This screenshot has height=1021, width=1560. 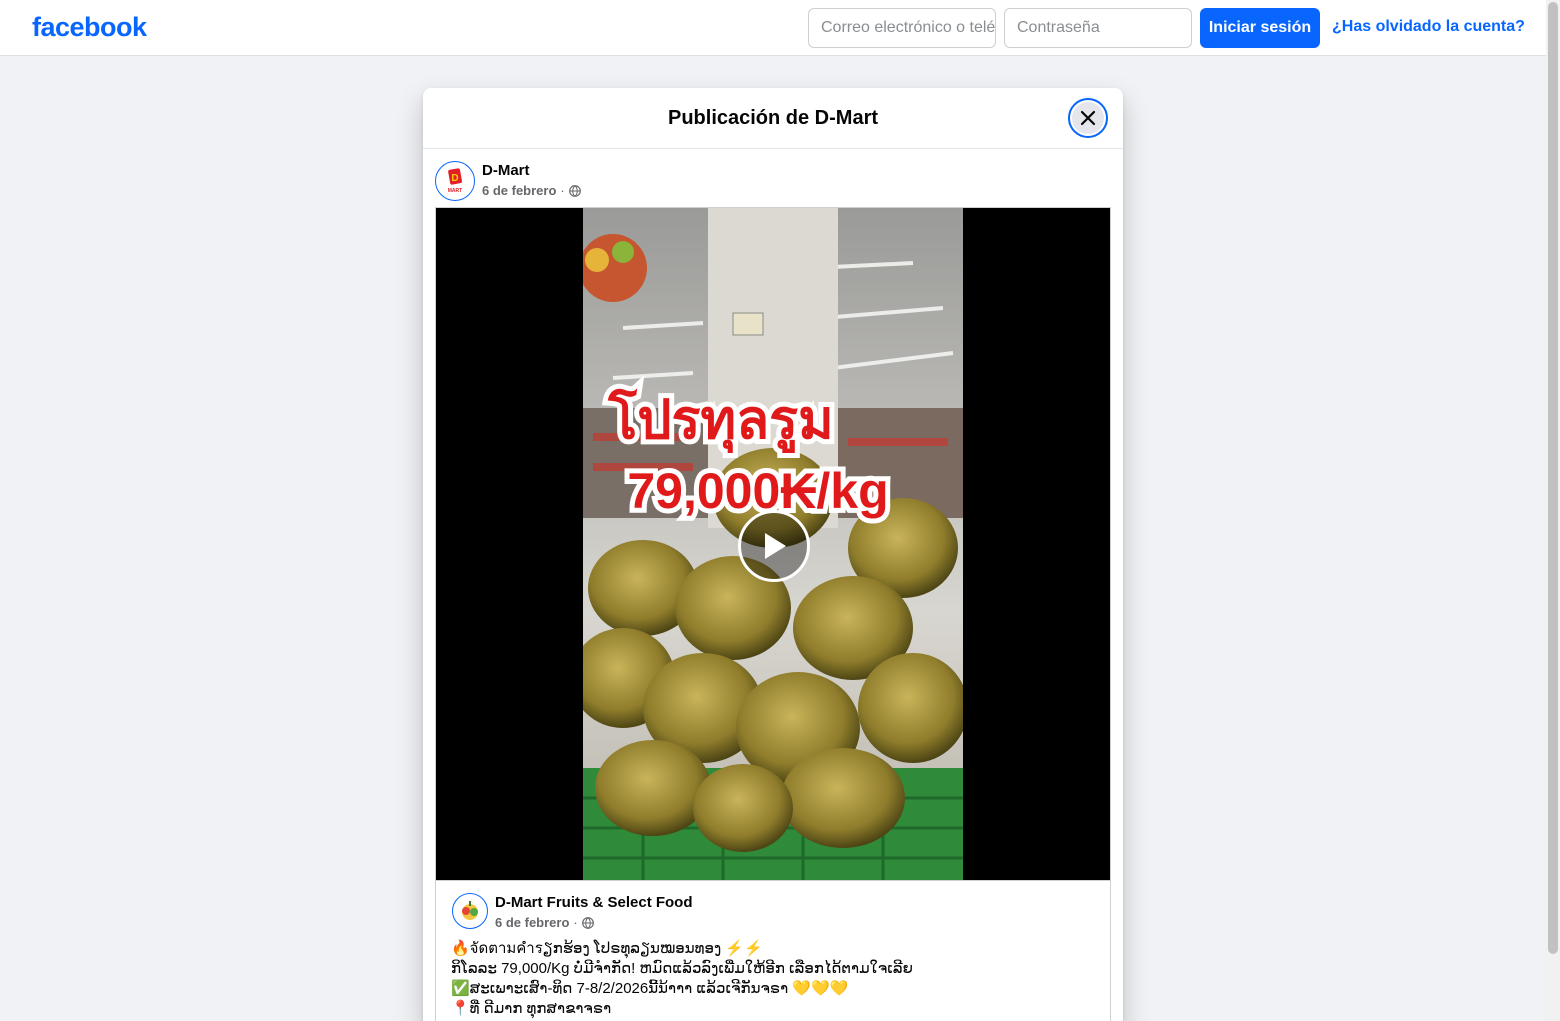 I want to click on d-mart-logo-icon: D MART, so click(x=455, y=181).